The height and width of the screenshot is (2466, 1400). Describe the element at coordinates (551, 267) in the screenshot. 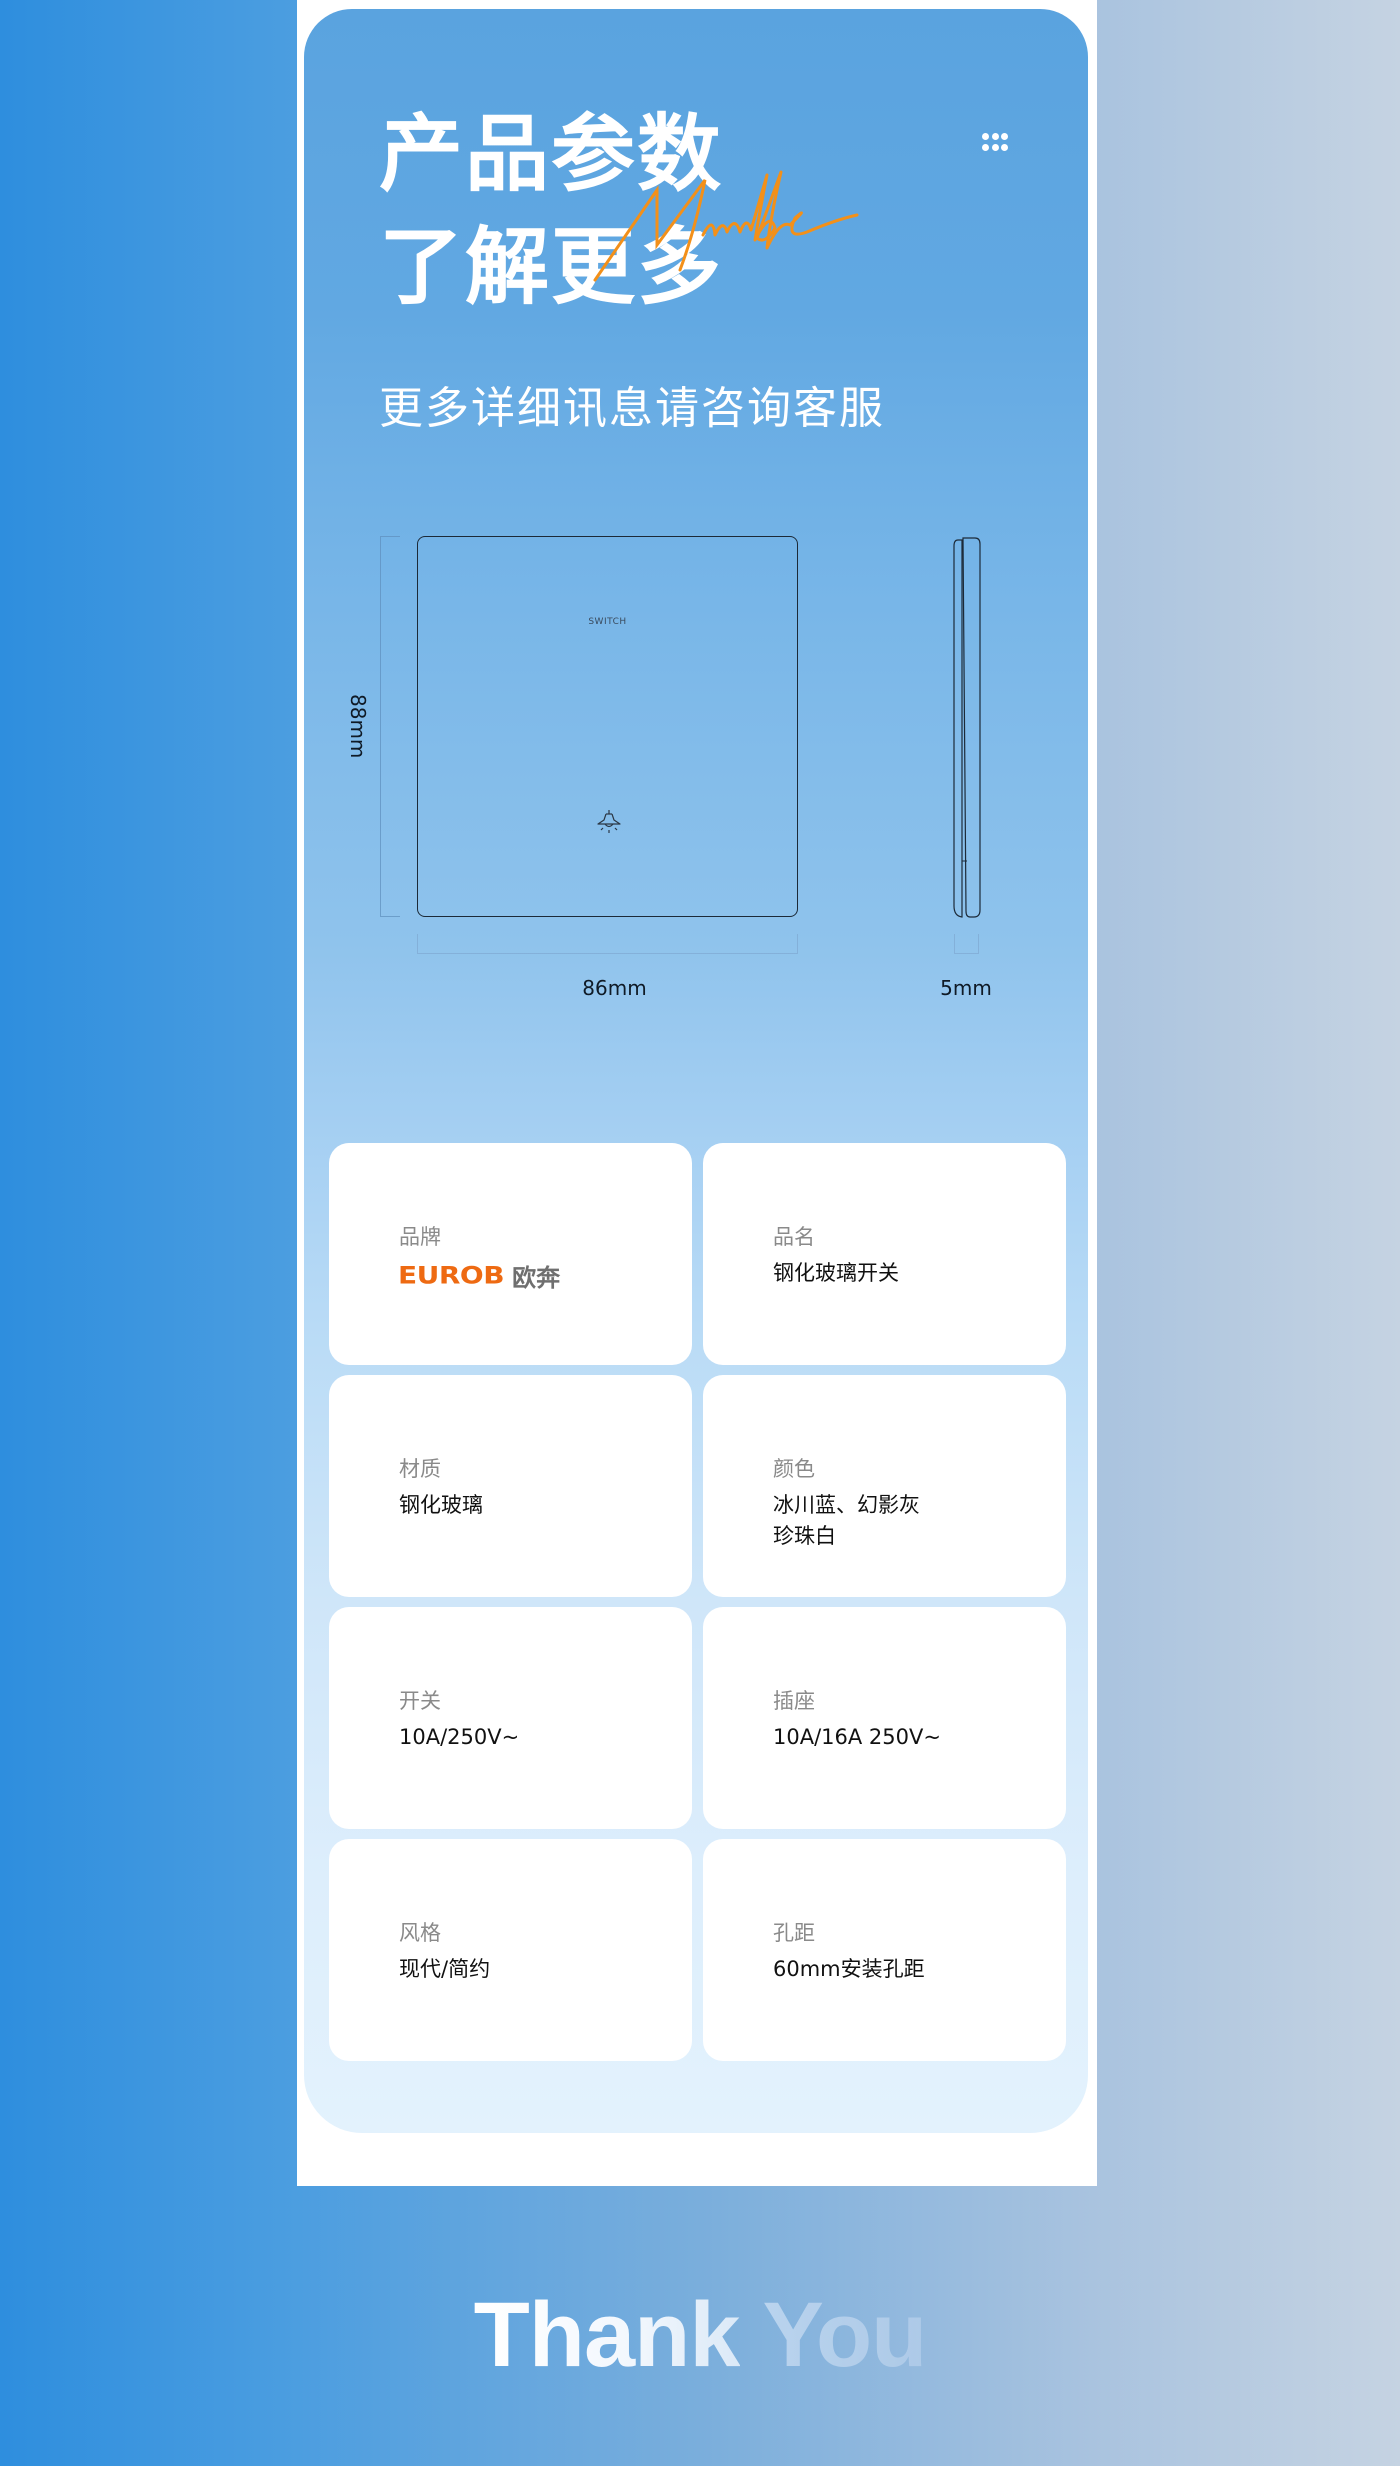

I see `page-title-line-2: 了解更多` at that location.